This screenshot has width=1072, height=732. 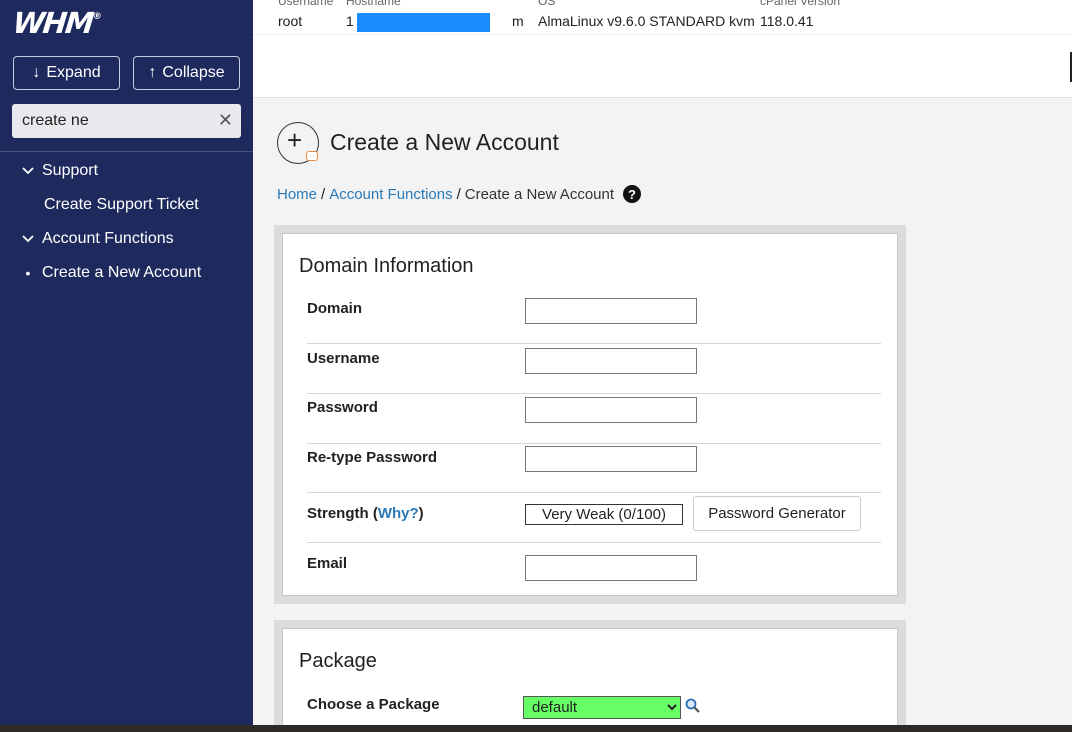 I want to click on breadcrumb-home: Home, so click(x=297, y=194).